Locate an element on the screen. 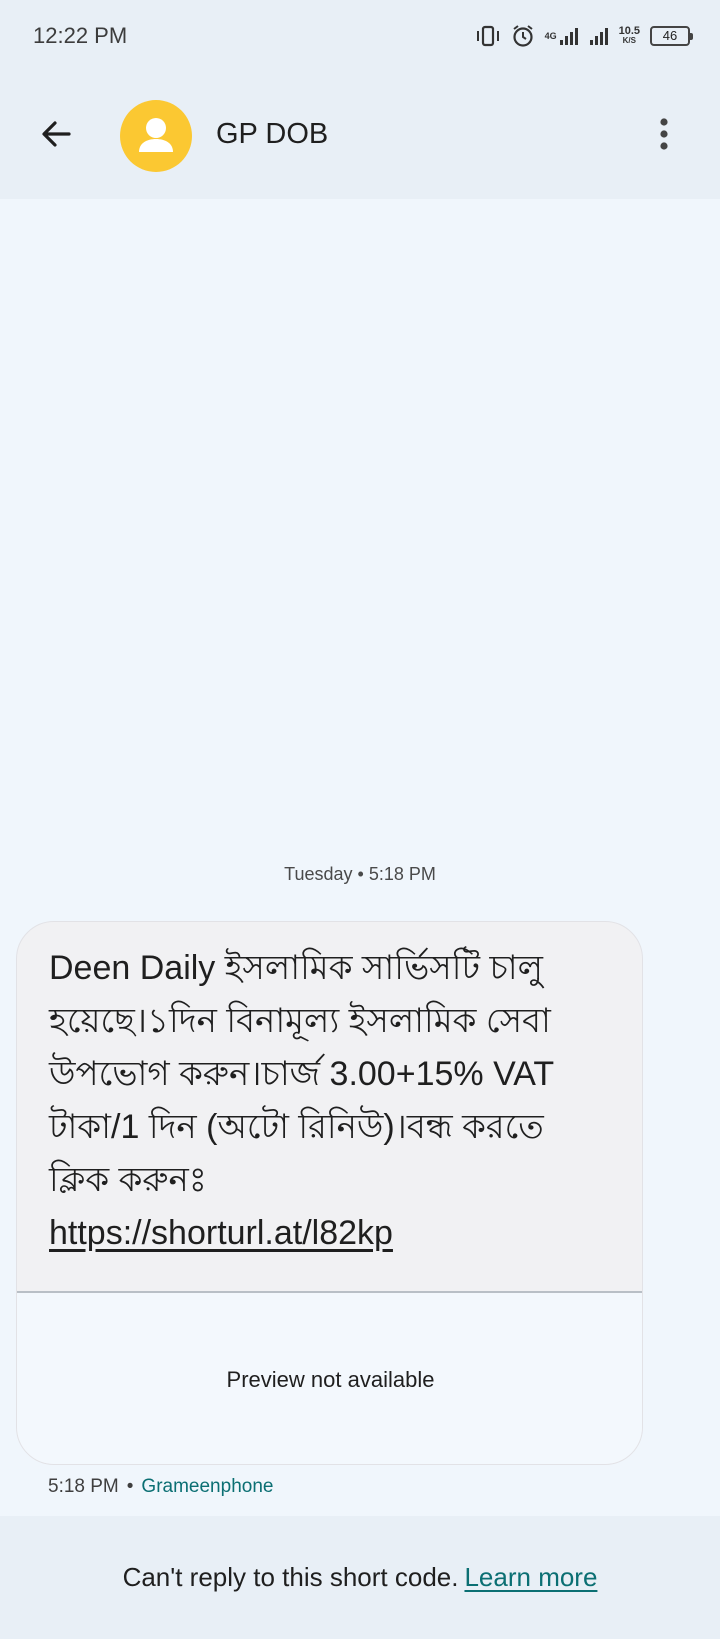  contact-name: GP DOB is located at coordinates (272, 134).